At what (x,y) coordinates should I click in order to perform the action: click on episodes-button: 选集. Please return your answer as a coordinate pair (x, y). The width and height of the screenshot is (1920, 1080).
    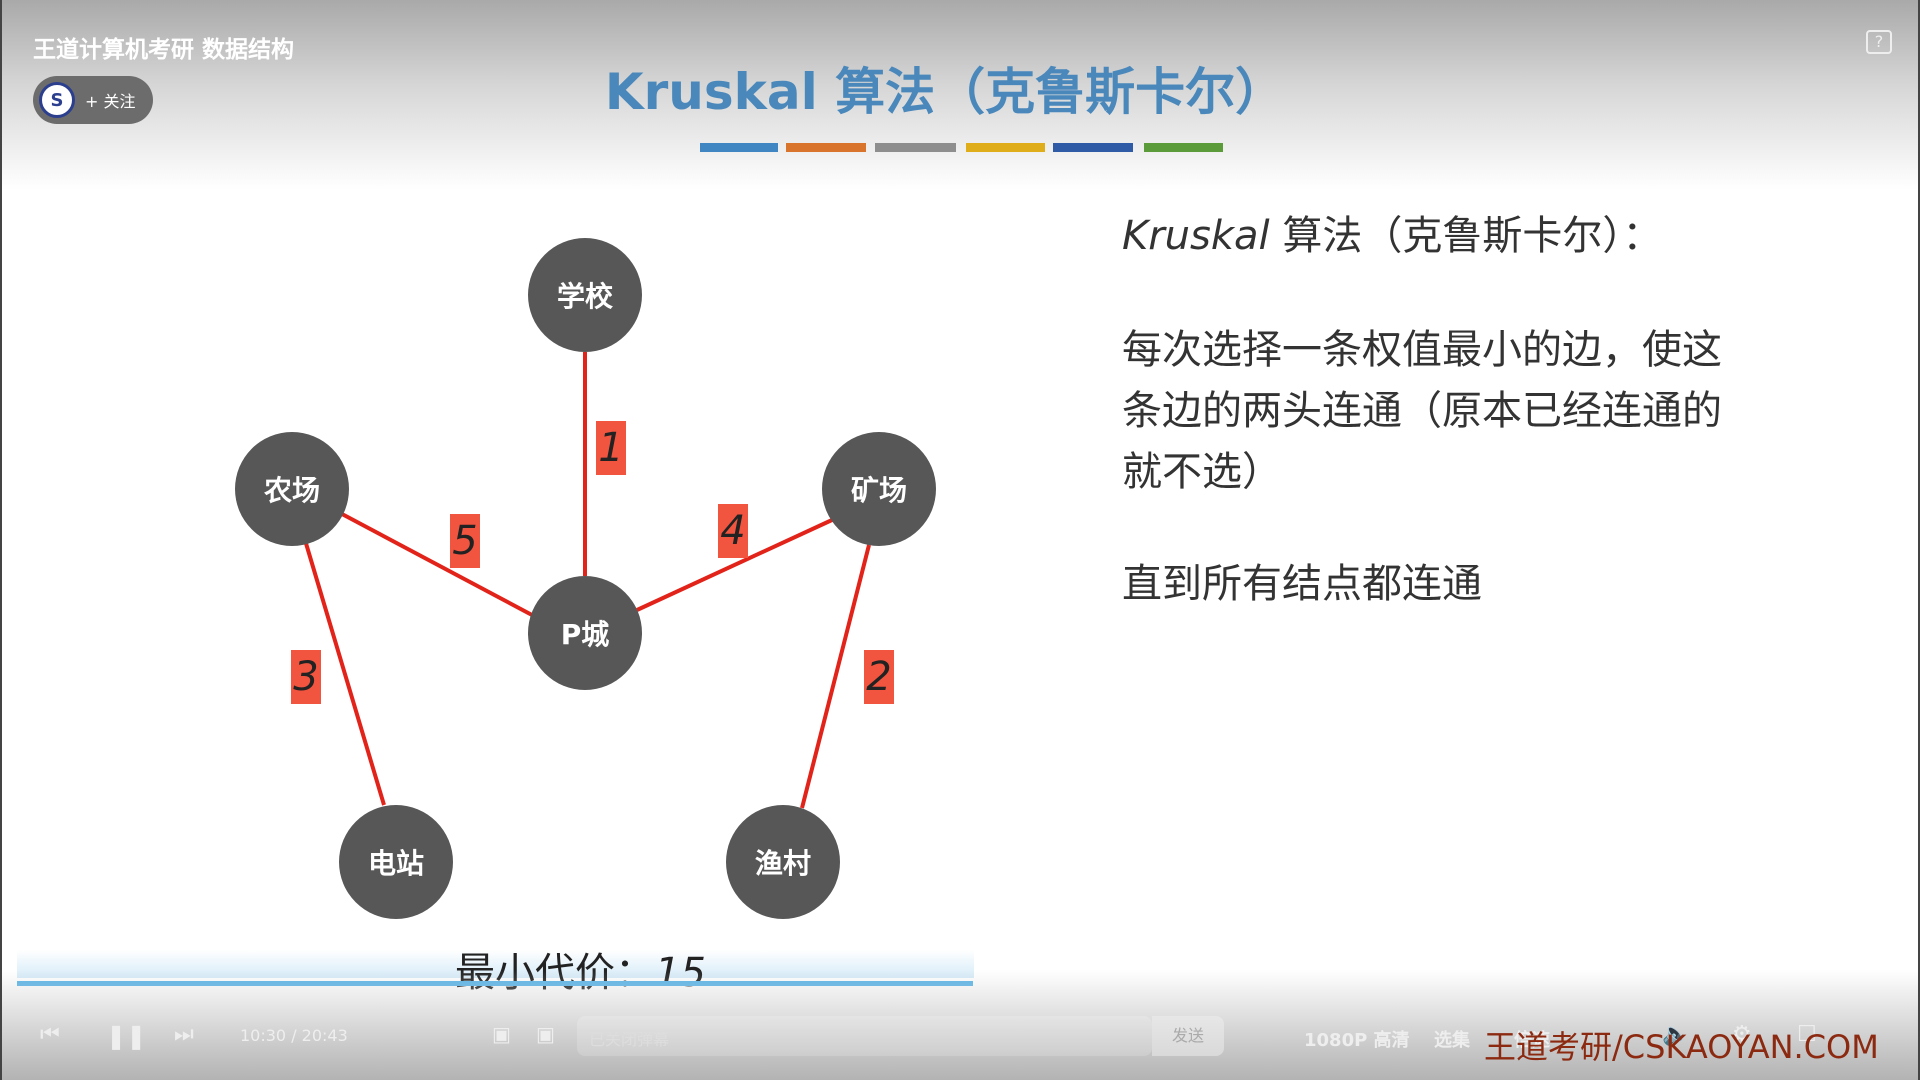
    Looking at the image, I should click on (1452, 1039).